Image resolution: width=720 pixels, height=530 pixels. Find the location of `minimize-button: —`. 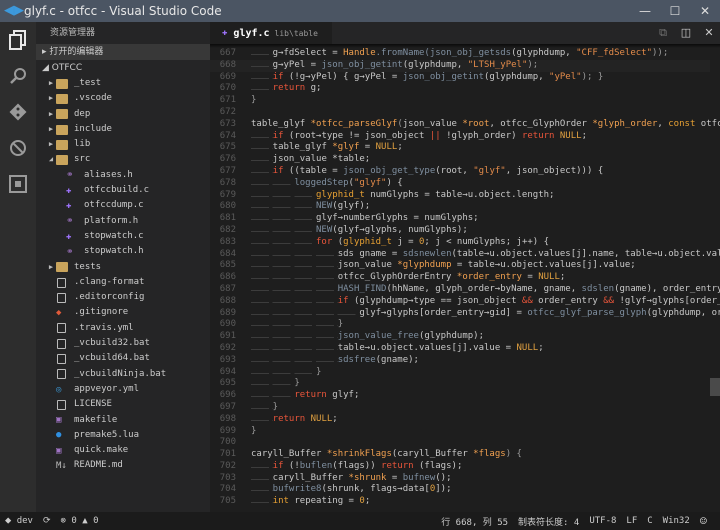

minimize-button: — is located at coordinates (645, 11).